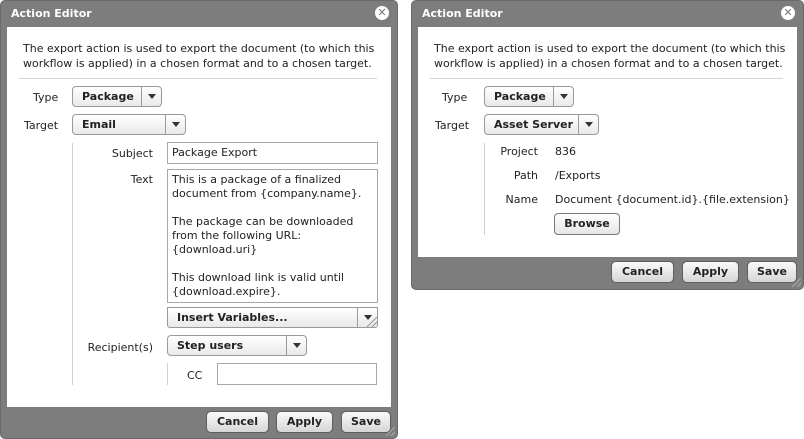  Describe the element at coordinates (587, 224) in the screenshot. I see `browse-button: Browse` at that location.